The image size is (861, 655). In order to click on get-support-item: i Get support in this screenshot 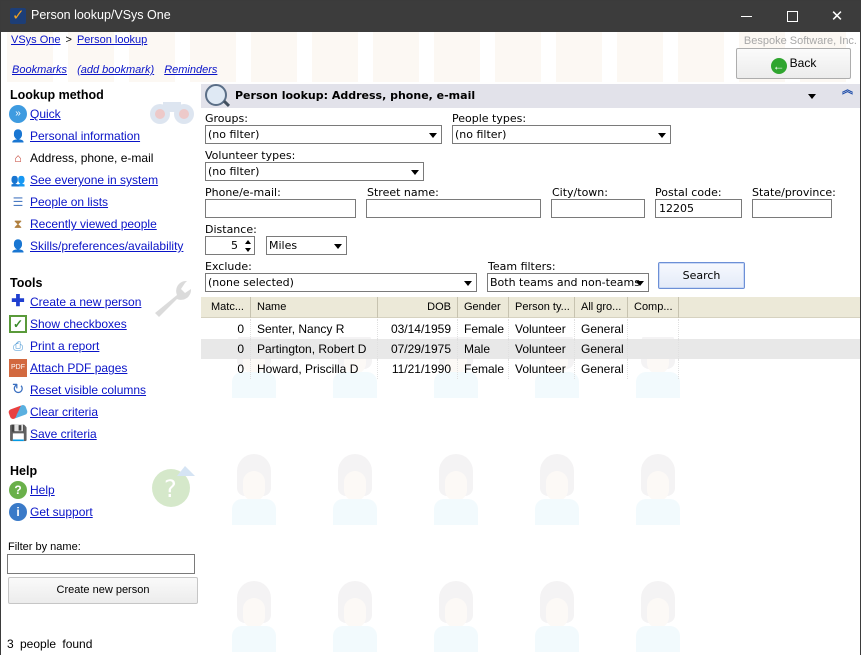, I will do `click(51, 512)`.